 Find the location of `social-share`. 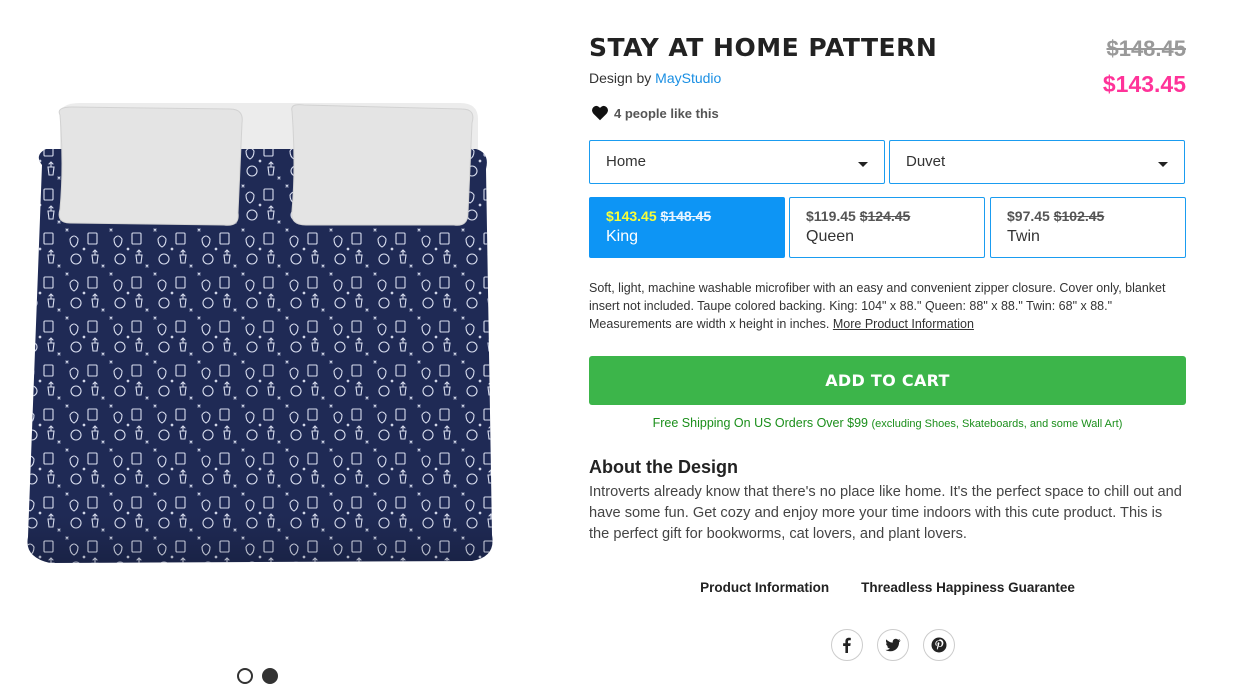

social-share is located at coordinates (893, 645).